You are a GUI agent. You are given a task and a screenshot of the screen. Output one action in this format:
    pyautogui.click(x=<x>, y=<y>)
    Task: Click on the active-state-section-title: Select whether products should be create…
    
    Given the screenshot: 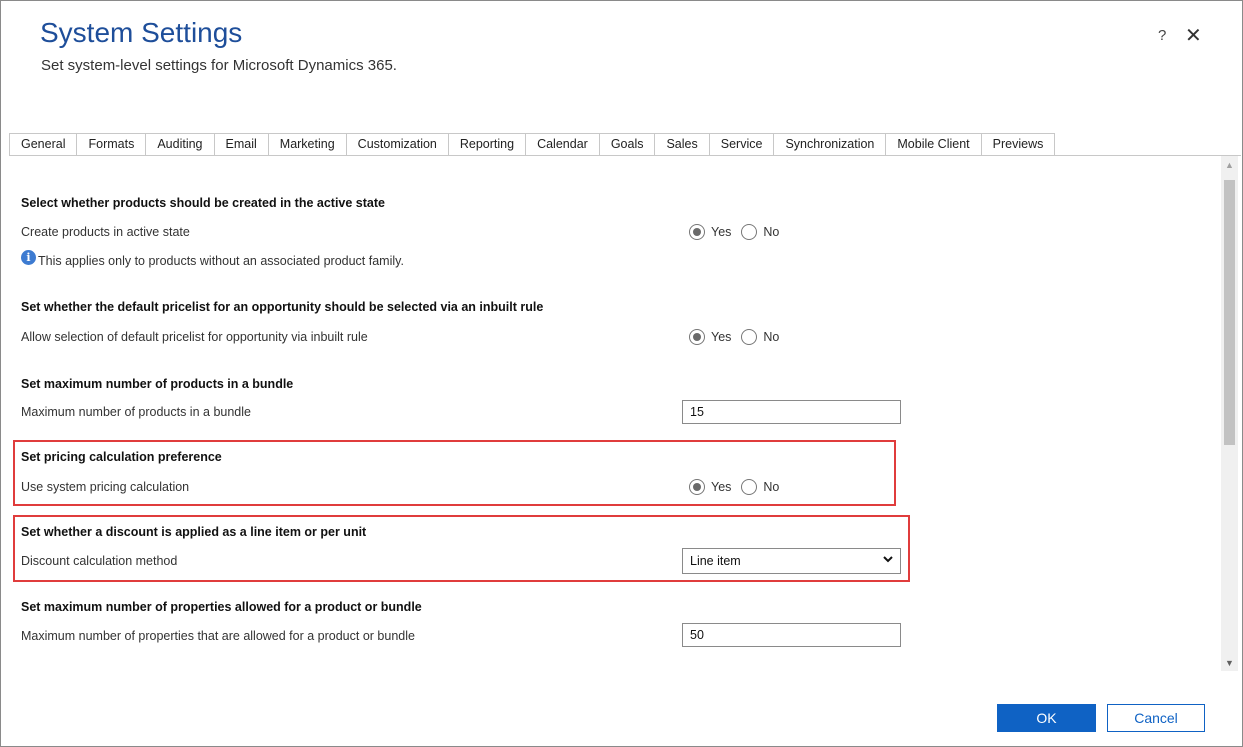 What is the action you would take?
    pyautogui.click(x=203, y=203)
    